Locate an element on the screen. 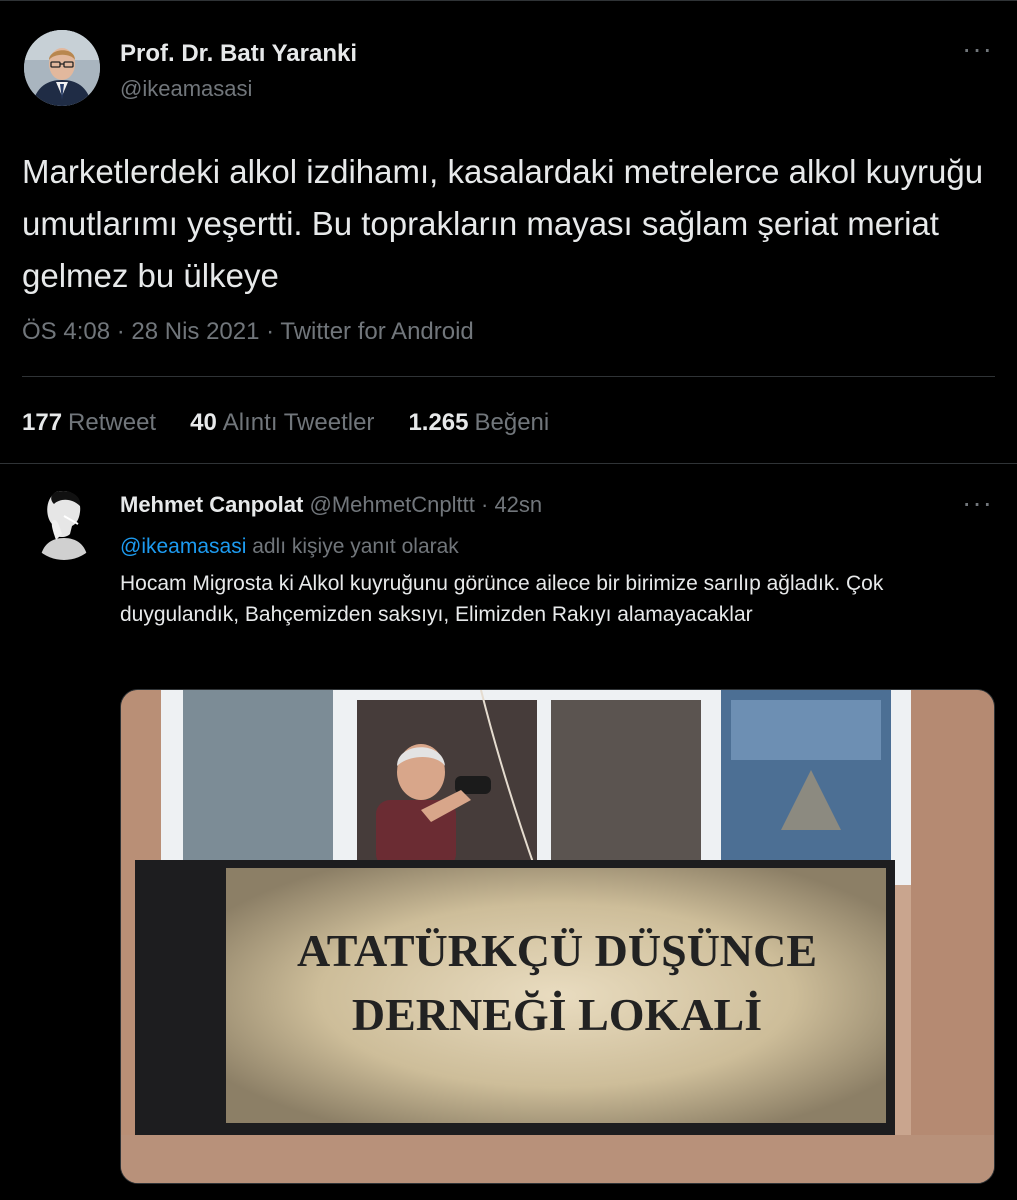 This screenshot has width=1017, height=1200. replying-to-suffix: adlı kişiye yanıt olarak is located at coordinates (355, 546).